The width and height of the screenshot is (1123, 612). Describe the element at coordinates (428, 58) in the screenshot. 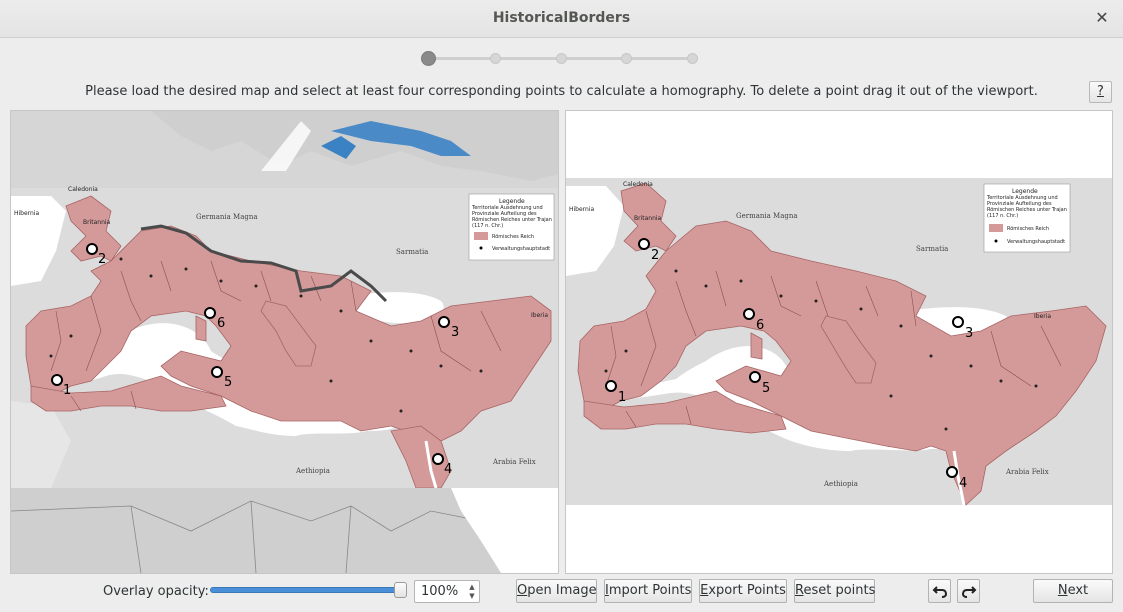

I see `step-1-indicator` at that location.